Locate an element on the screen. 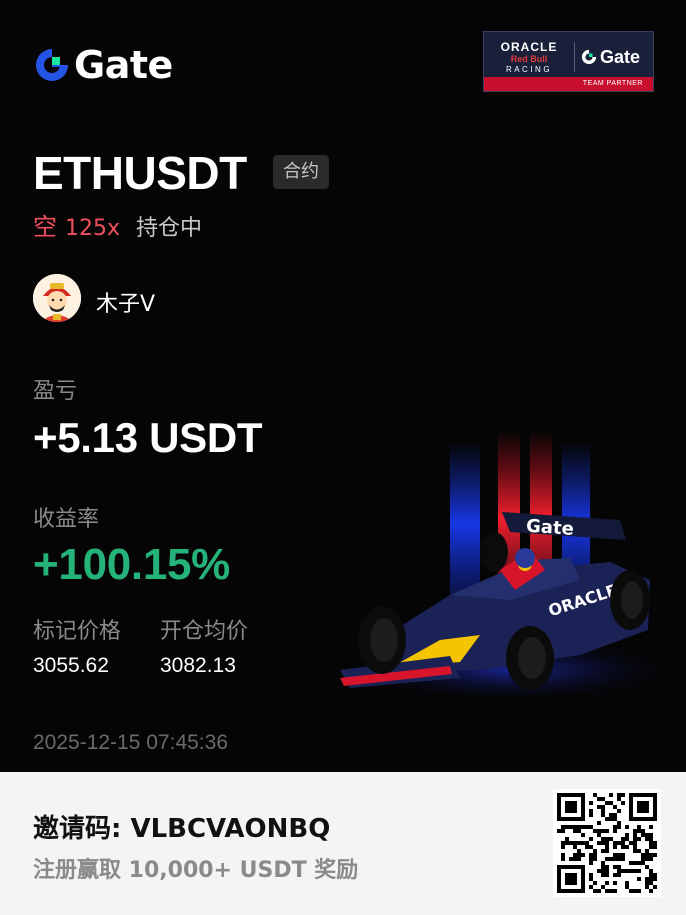  logo-text: Gate is located at coordinates (123, 65).